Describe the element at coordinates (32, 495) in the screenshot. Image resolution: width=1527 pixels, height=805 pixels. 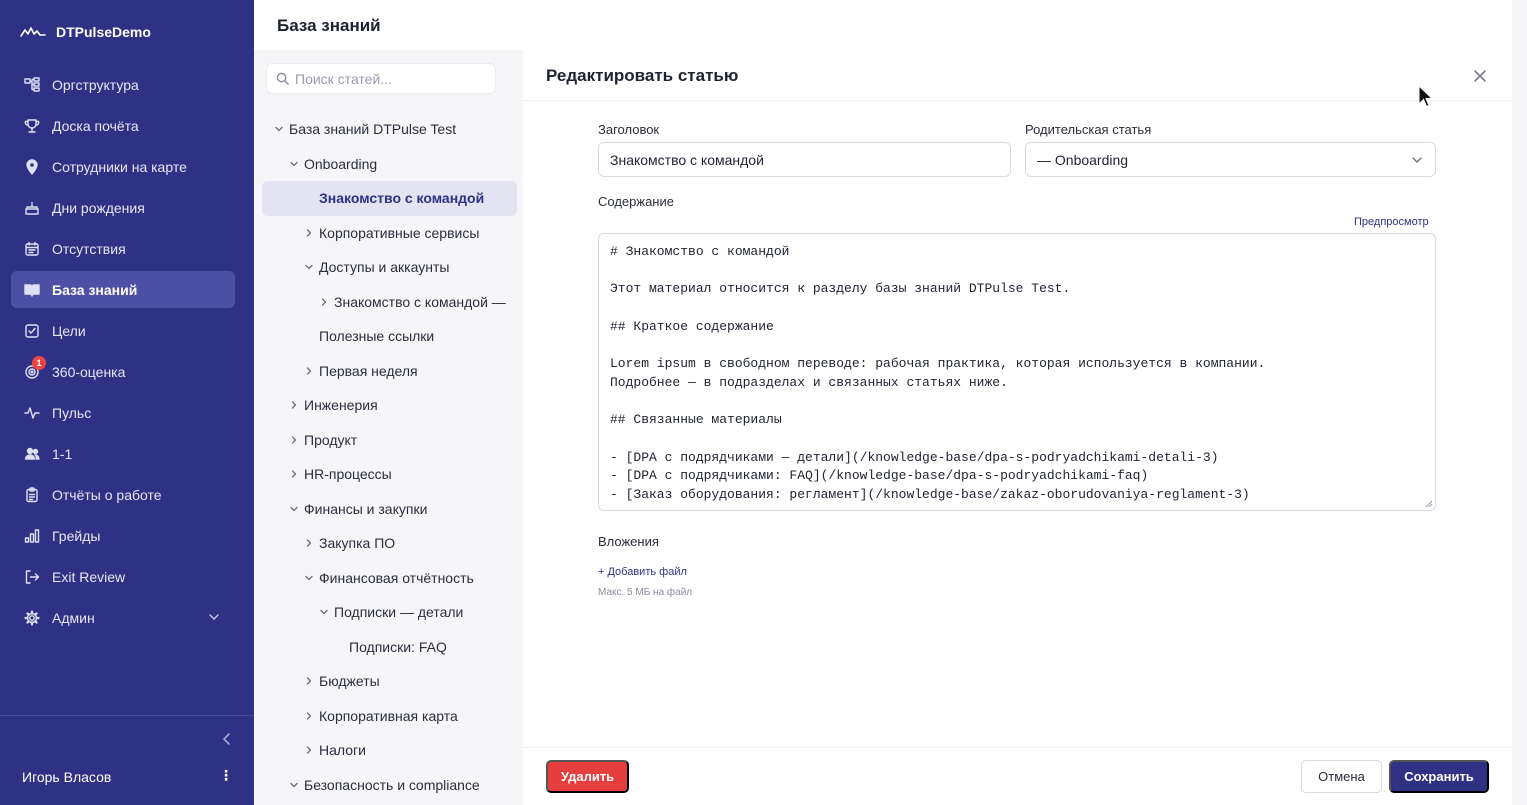
I see `clipboard-icon` at that location.